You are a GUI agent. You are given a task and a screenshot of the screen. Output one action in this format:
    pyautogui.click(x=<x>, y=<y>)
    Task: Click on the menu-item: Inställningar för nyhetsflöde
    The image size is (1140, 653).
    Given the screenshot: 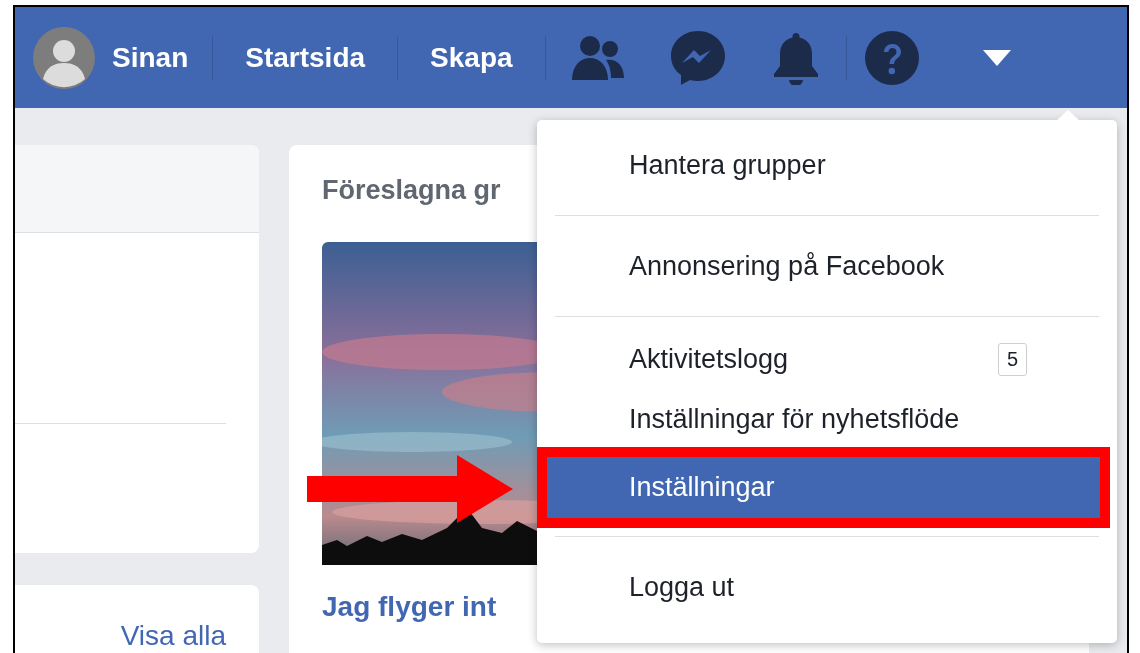 What is the action you would take?
    pyautogui.click(x=827, y=419)
    